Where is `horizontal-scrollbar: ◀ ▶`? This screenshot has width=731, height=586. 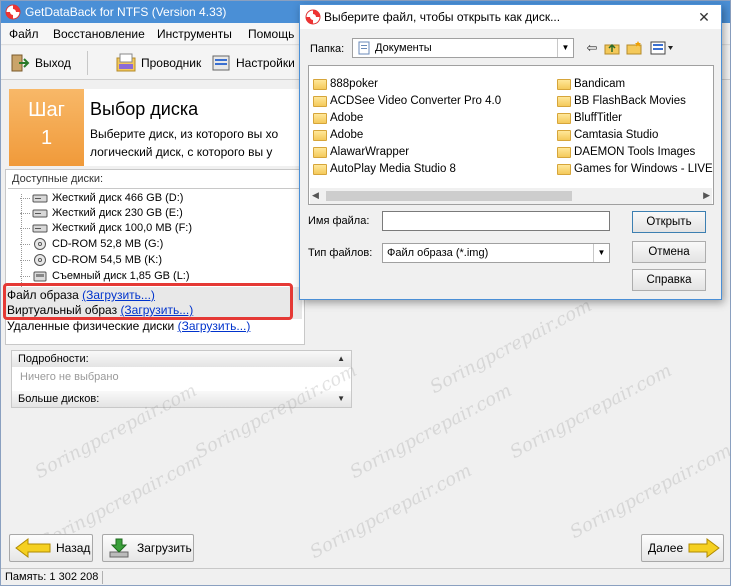
horizontal-scrollbar: ◀ ▶ is located at coordinates (511, 196).